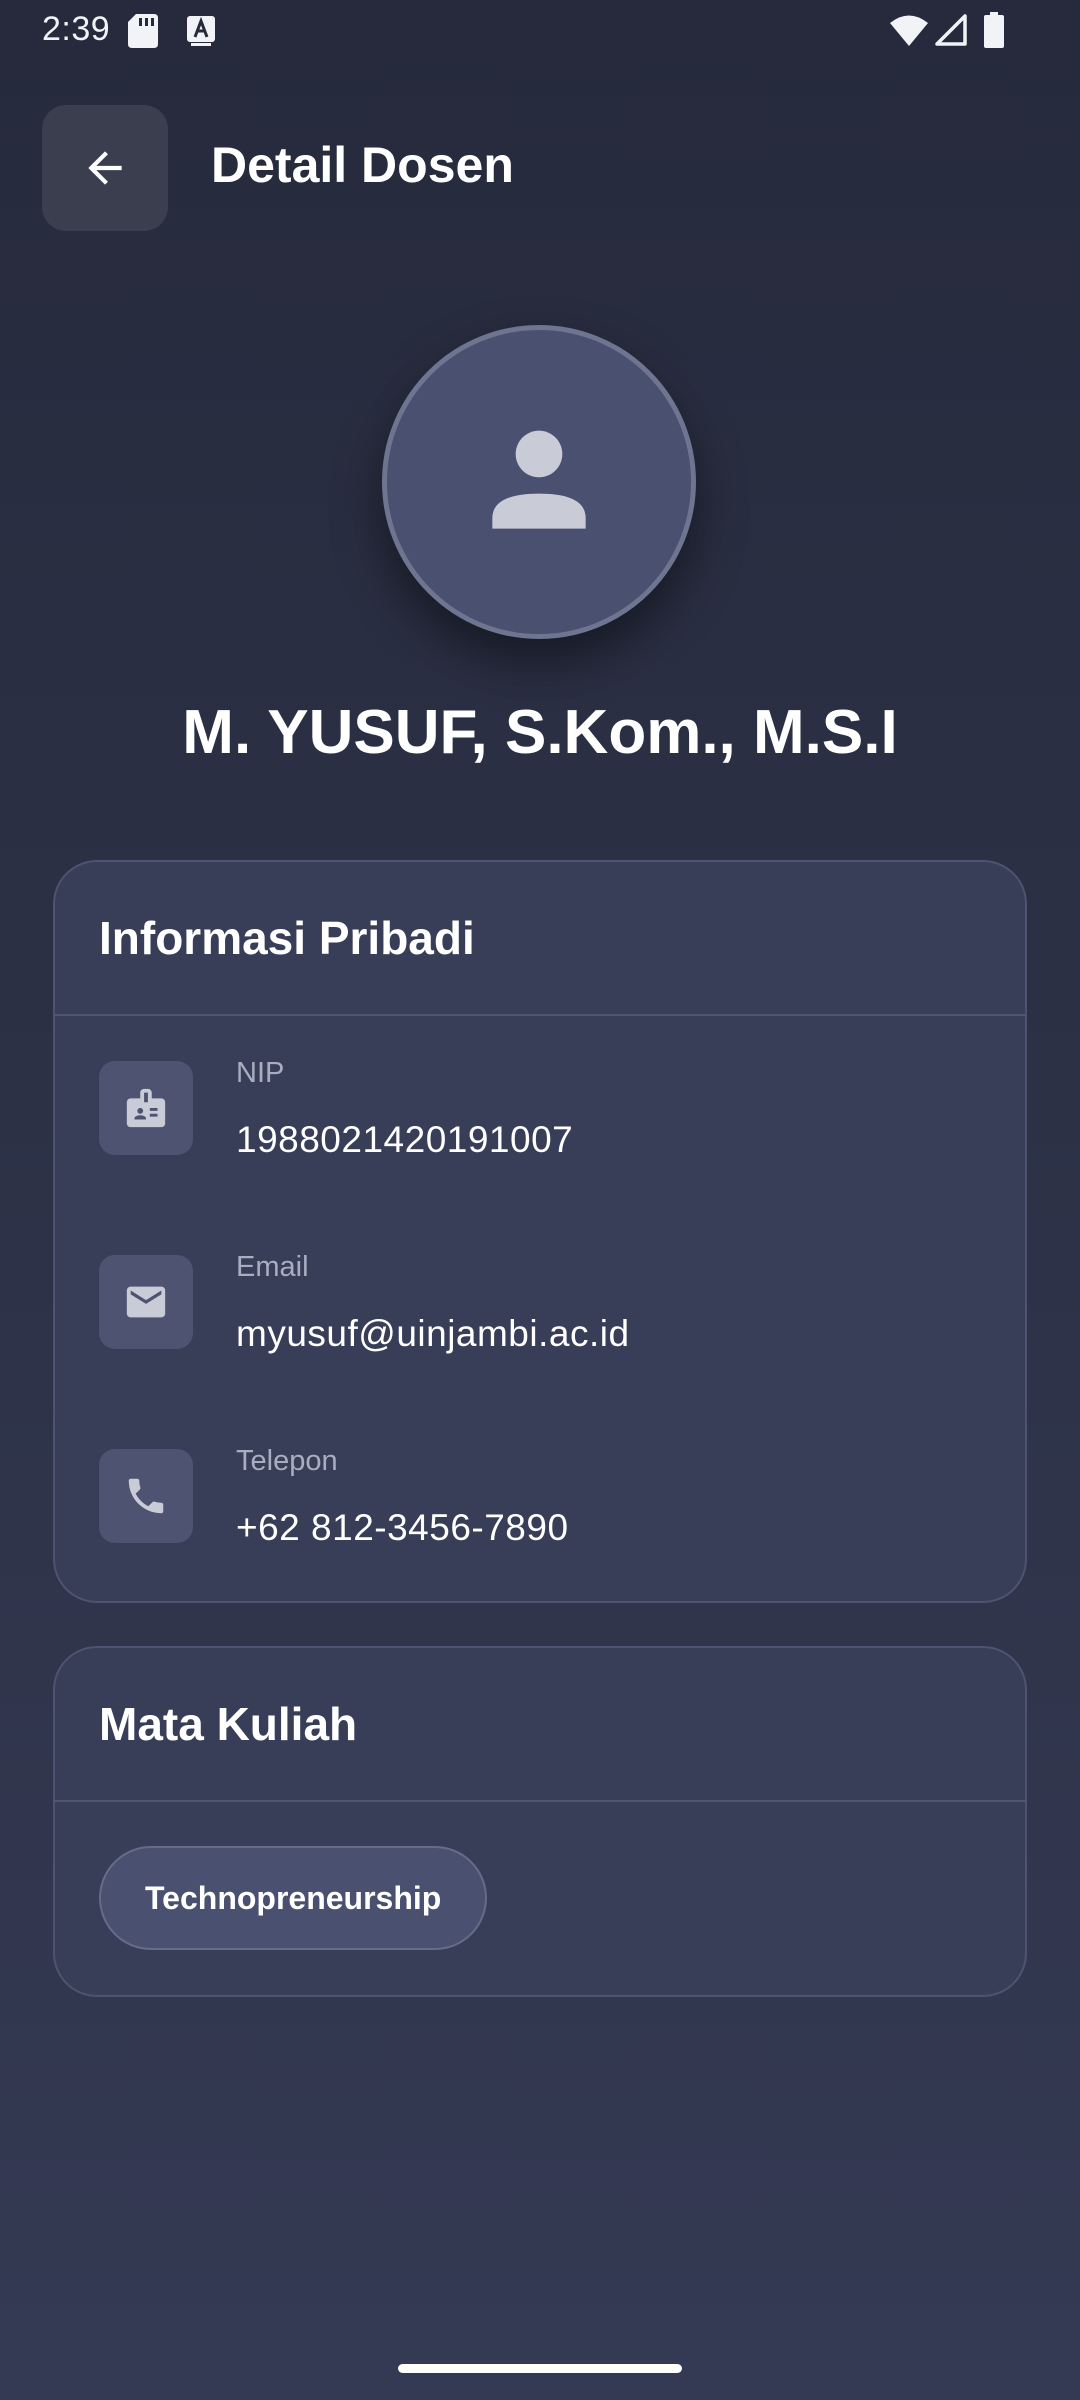  What do you see at coordinates (539, 1108) in the screenshot?
I see `nip-row: NIP 1988021420191007` at bounding box center [539, 1108].